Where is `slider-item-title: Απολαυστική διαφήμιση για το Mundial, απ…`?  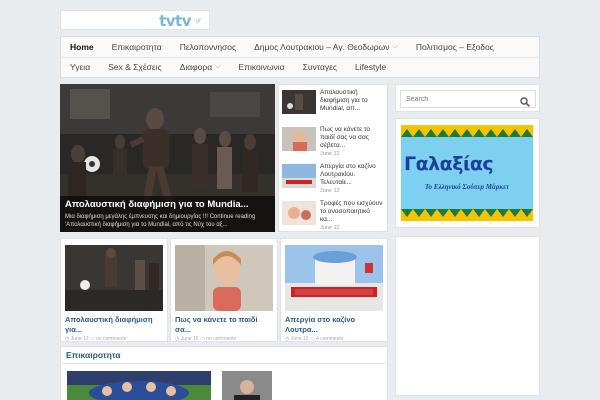
slider-item-title: Απολαυστική διαφήμιση για το Mundial, απ… is located at coordinates (352, 101).